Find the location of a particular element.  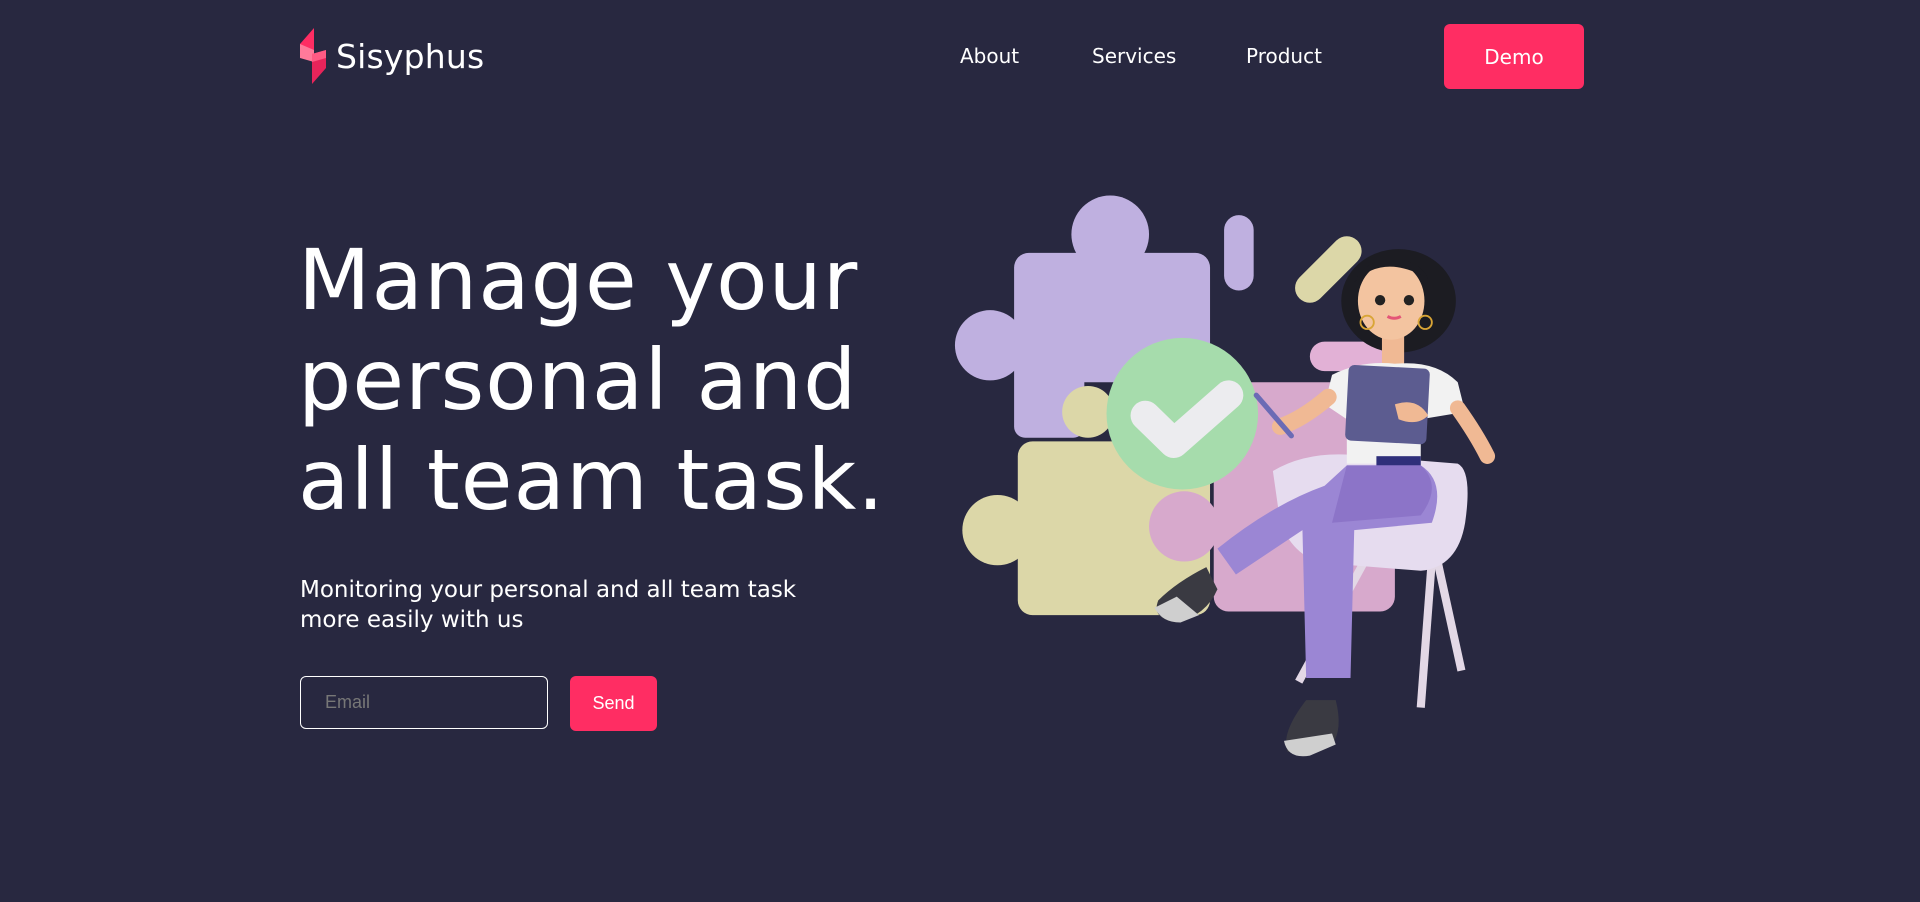

green-check-circle is located at coordinates (1182, 413).